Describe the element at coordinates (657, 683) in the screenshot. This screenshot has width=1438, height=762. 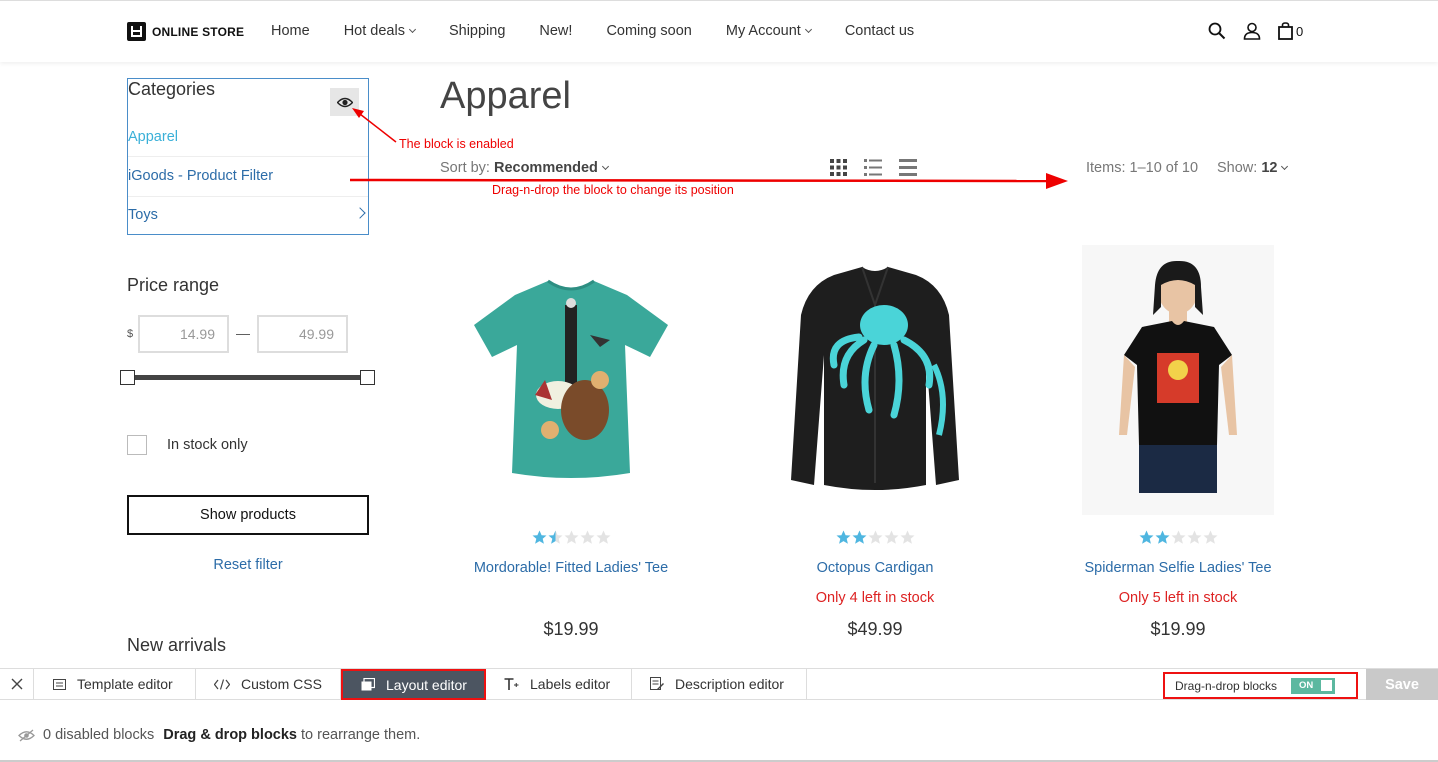
I see `description-icon` at that location.